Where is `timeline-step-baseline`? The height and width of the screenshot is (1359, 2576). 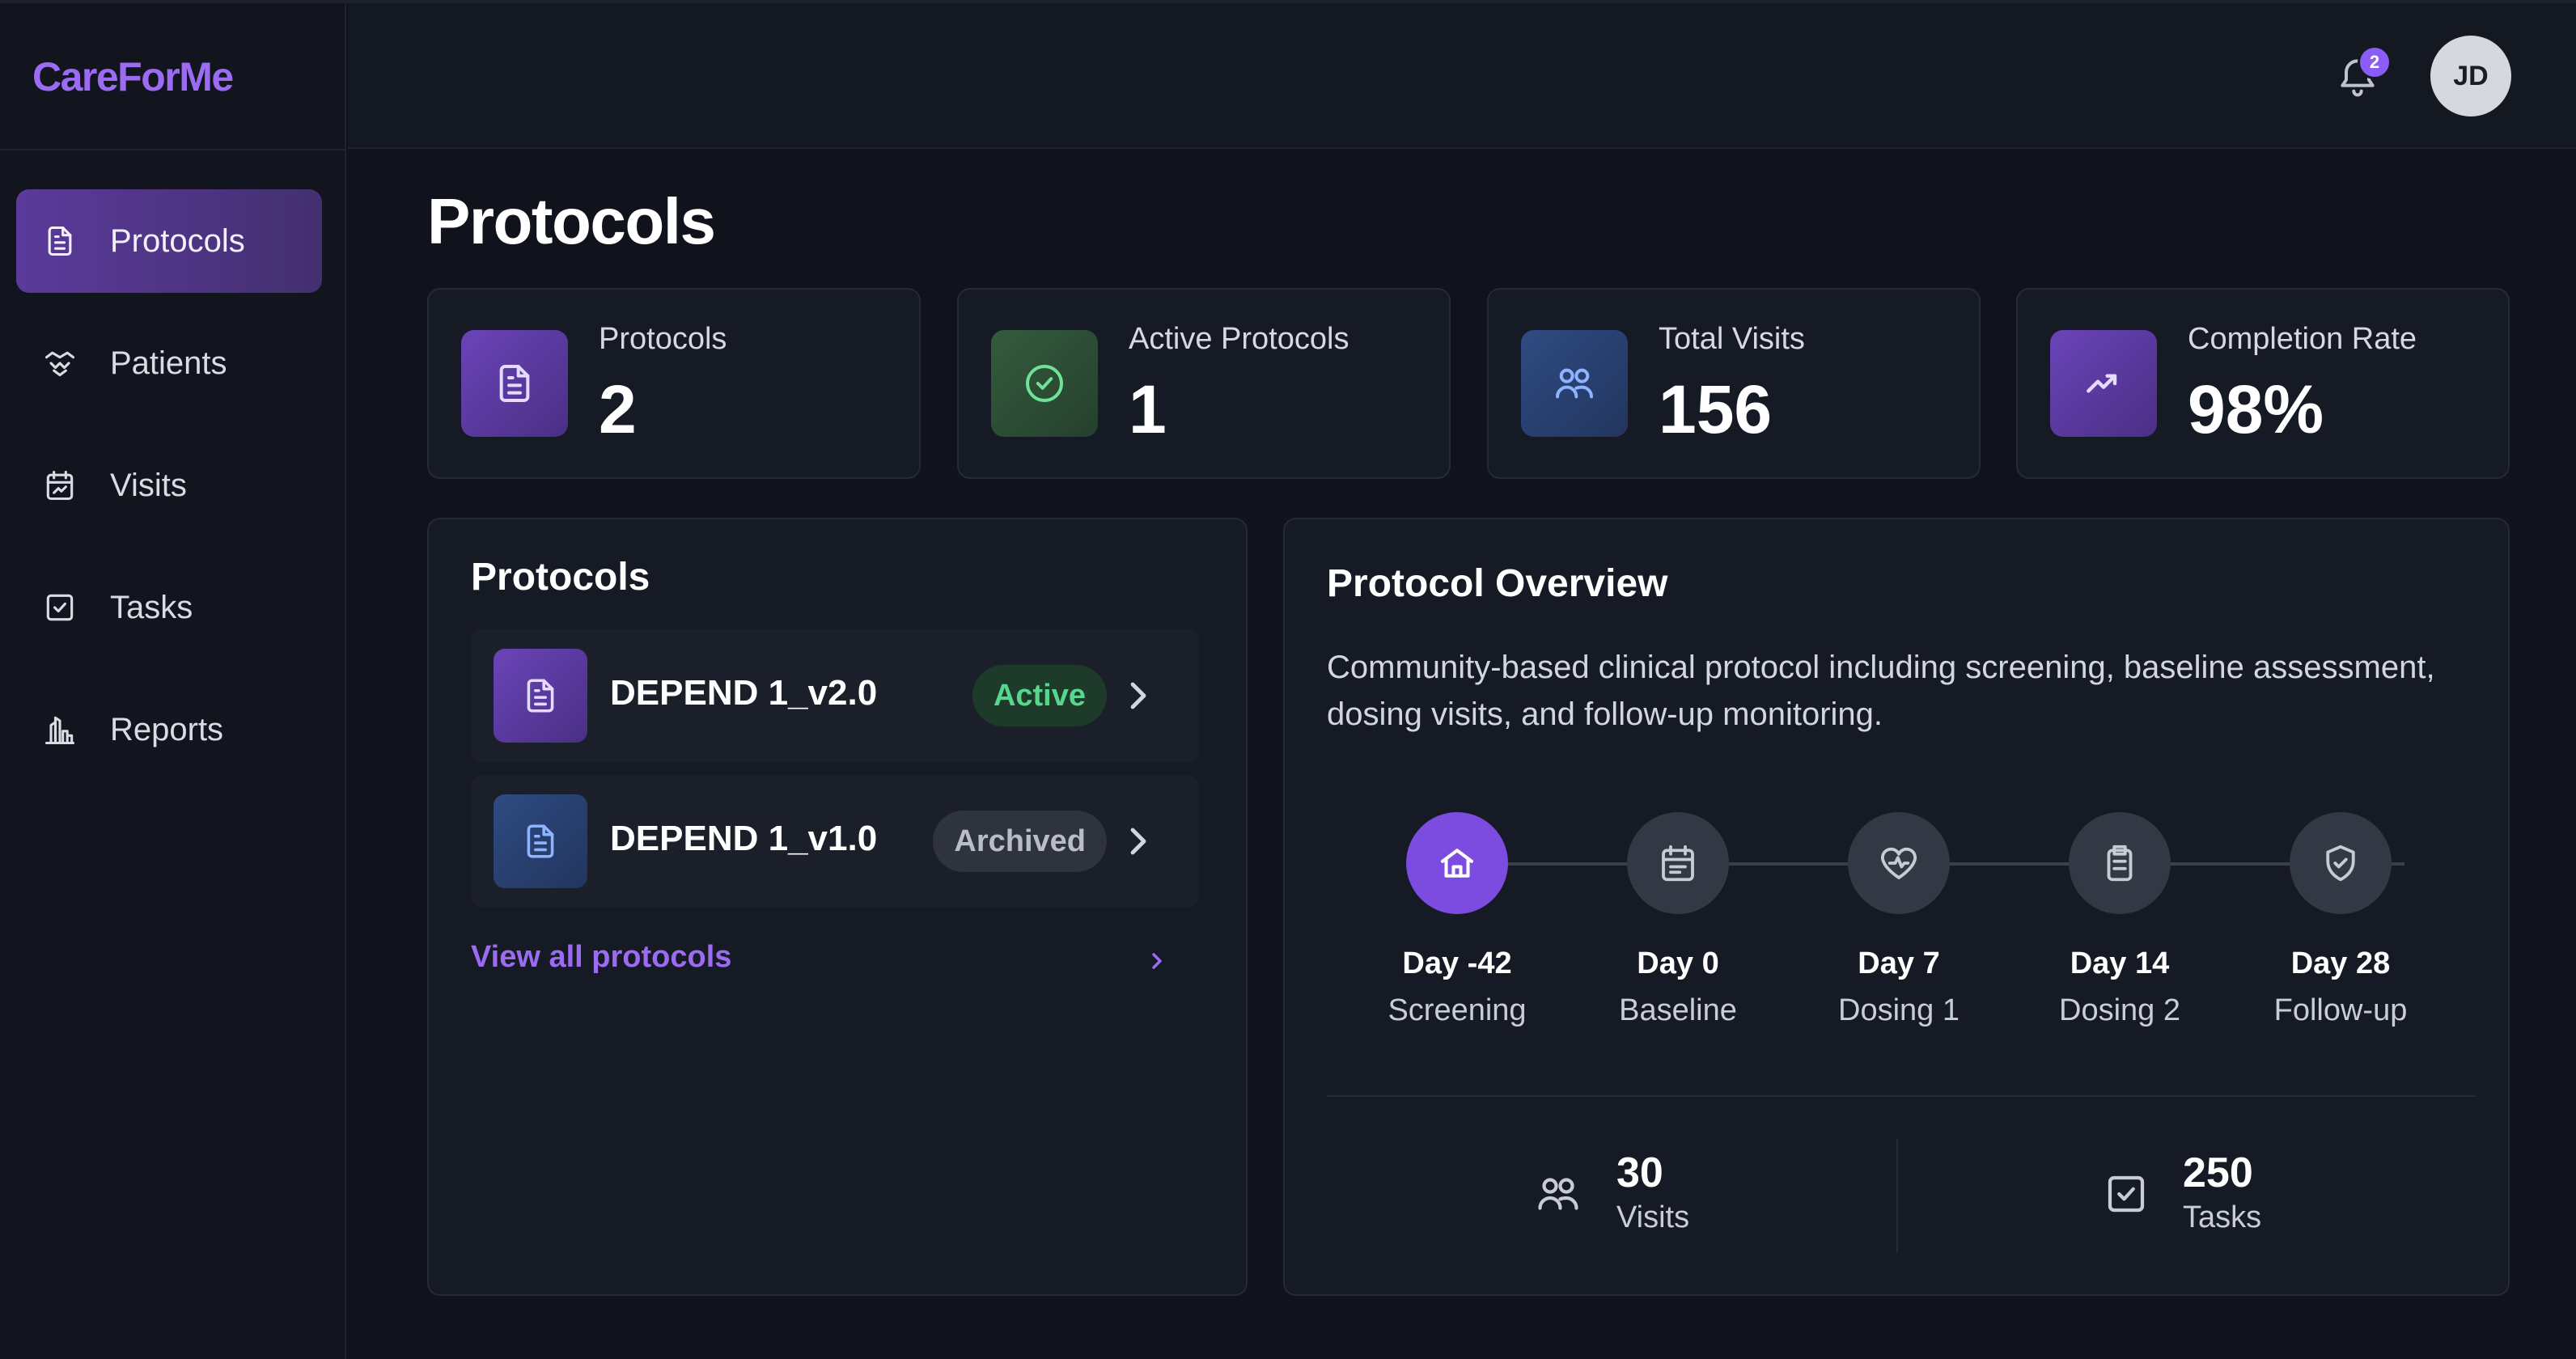 timeline-step-baseline is located at coordinates (1678, 863).